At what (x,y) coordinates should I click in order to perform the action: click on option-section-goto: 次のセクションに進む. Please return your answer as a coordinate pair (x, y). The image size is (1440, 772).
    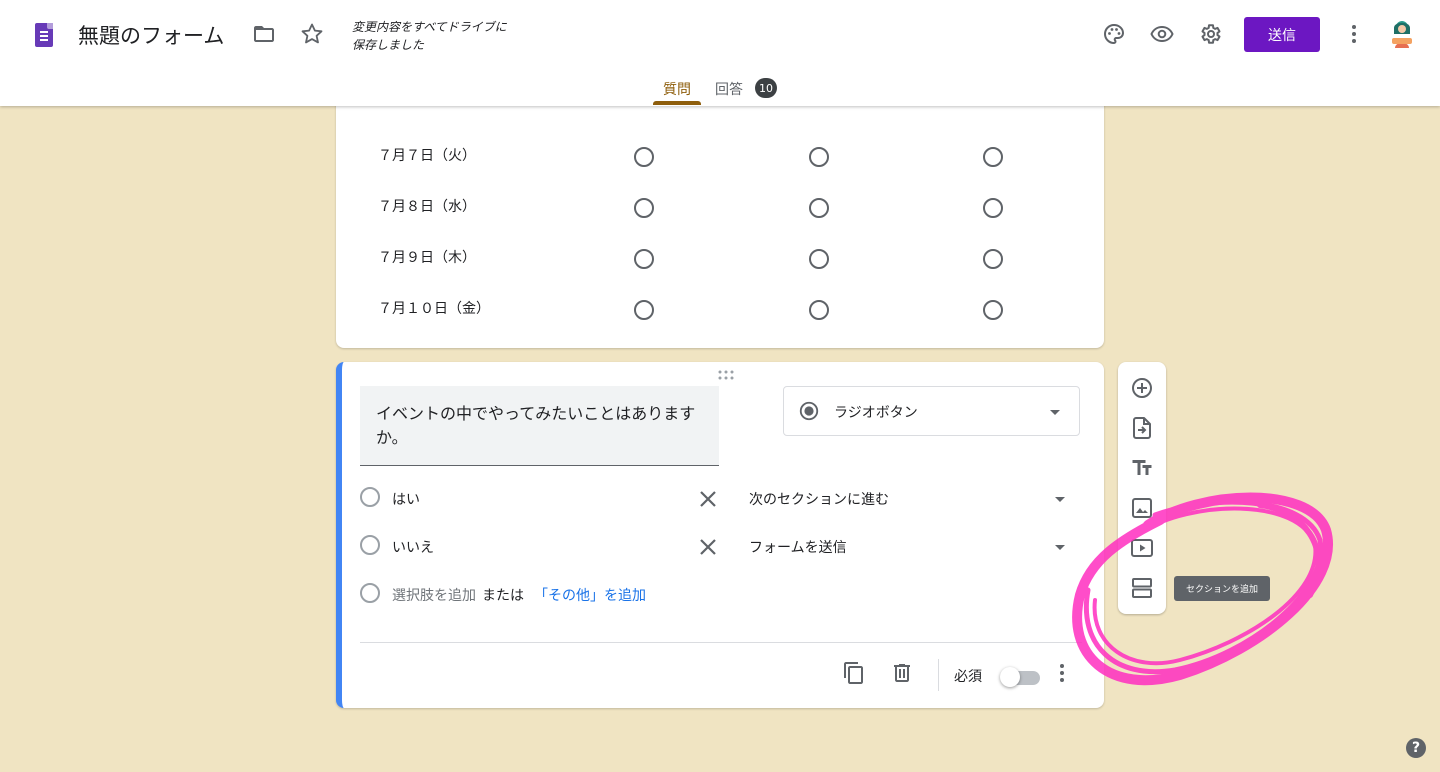
    Looking at the image, I should click on (819, 499).